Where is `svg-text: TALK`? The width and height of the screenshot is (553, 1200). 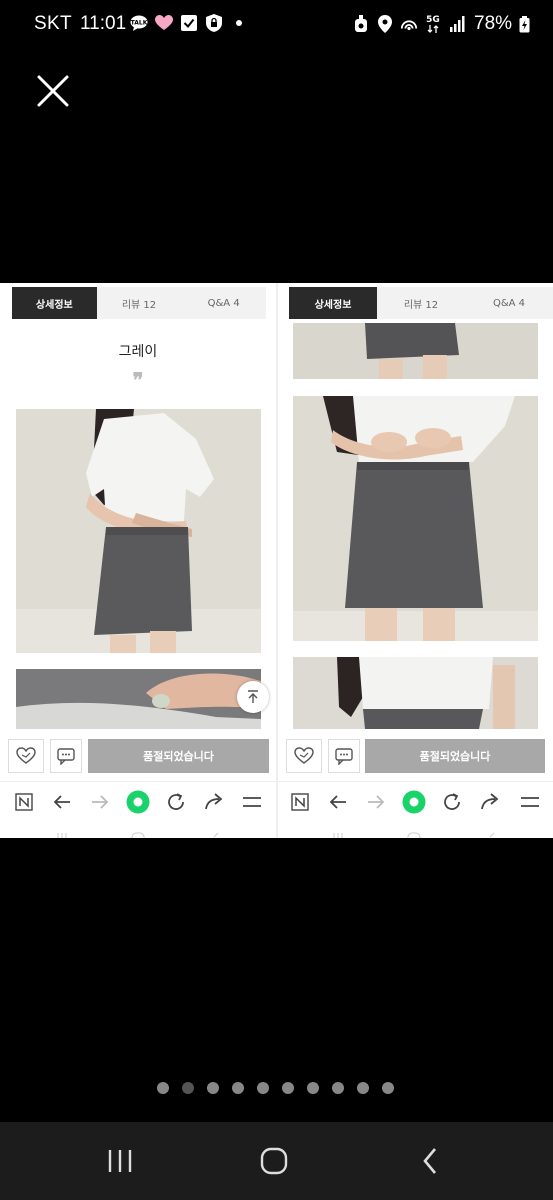
svg-text: TALK is located at coordinates (139, 23).